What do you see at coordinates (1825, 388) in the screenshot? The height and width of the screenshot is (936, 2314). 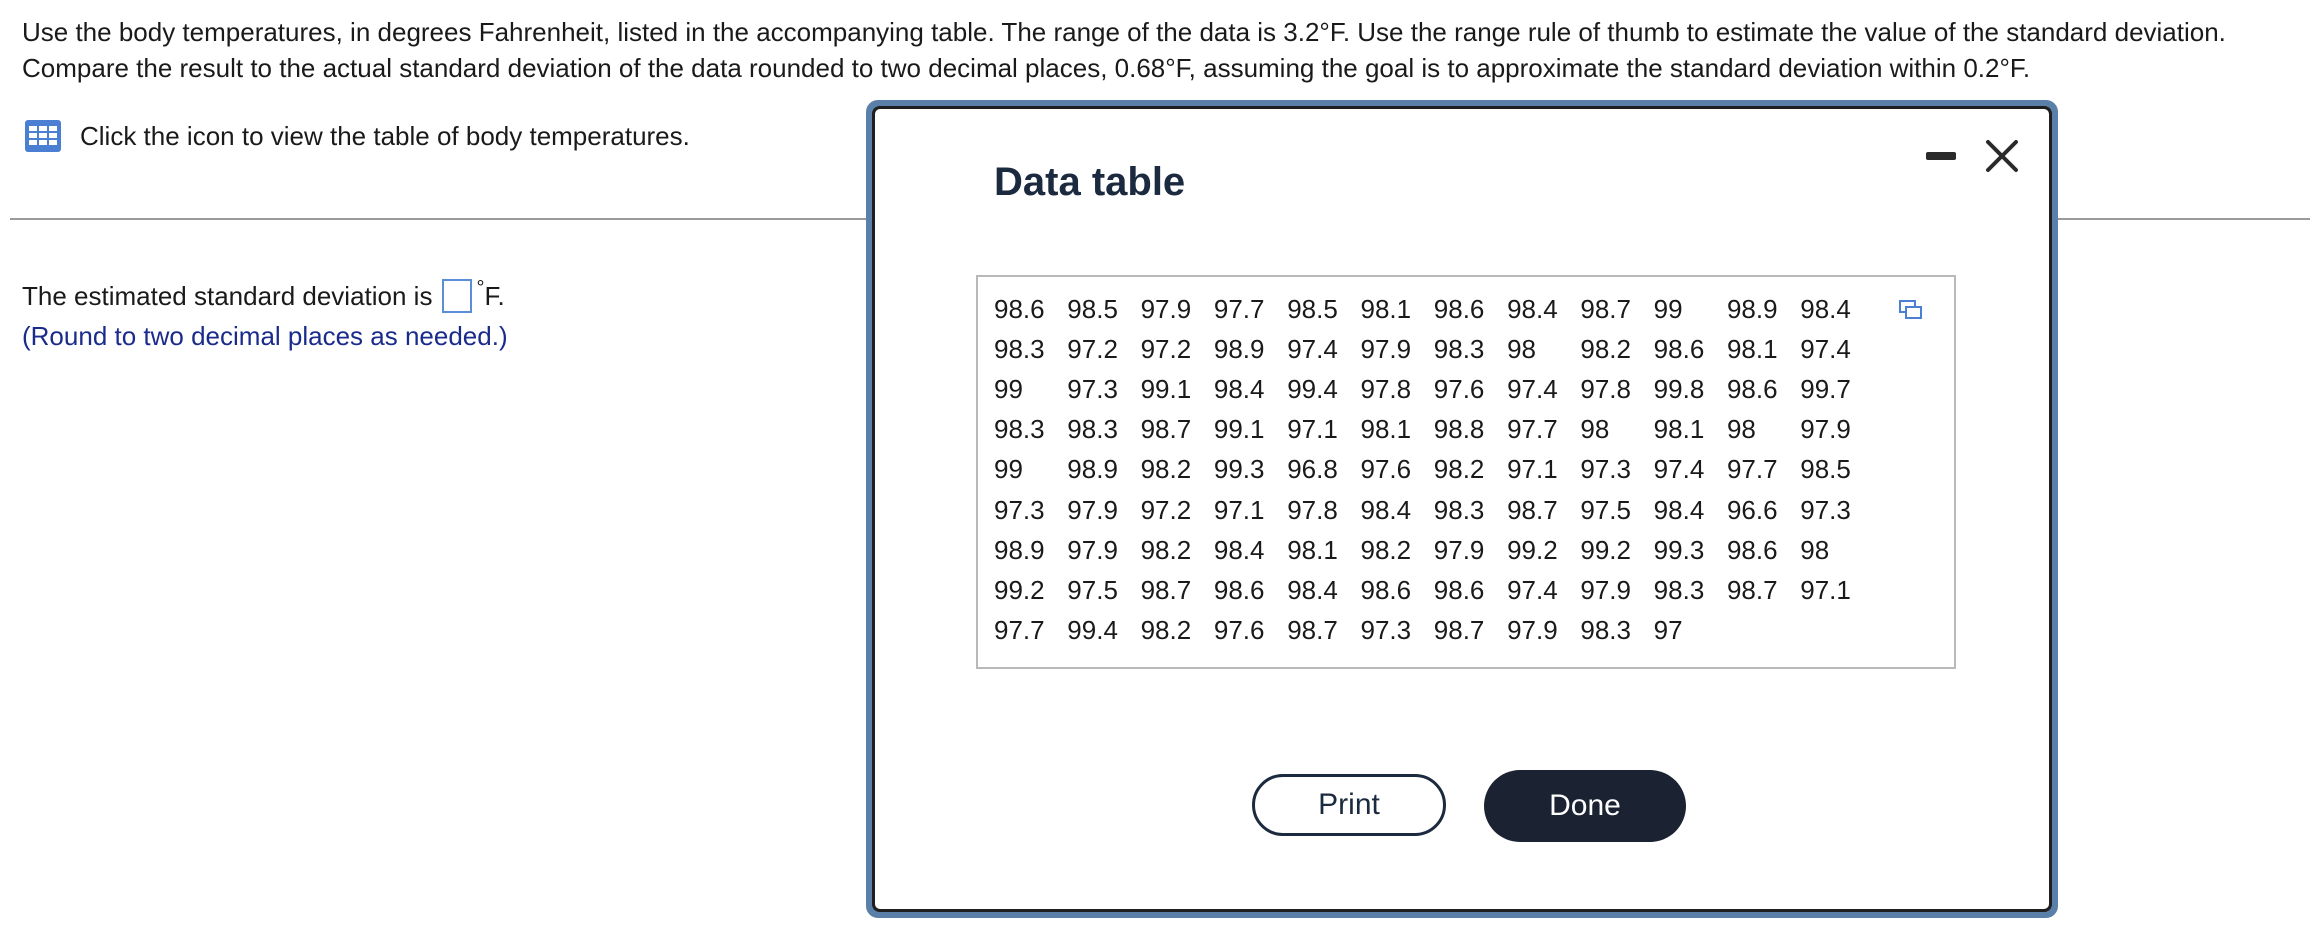 I see `table-cell: 99.7` at bounding box center [1825, 388].